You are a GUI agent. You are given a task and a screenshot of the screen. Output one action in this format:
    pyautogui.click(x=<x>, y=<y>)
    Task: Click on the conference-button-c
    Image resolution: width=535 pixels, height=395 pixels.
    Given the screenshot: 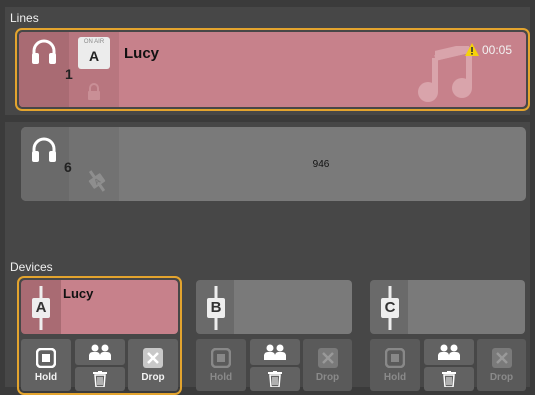 What is the action you would take?
    pyautogui.click(x=449, y=352)
    